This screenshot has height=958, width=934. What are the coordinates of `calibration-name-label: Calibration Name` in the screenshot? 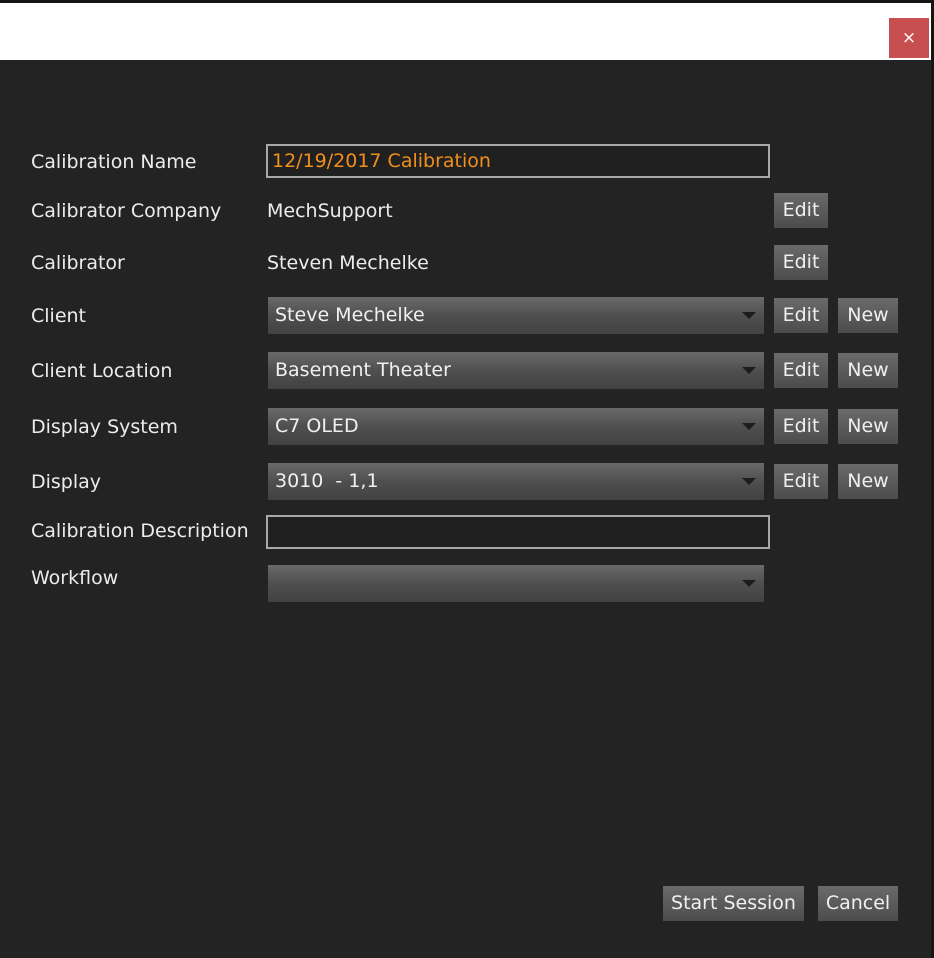 It's located at (114, 162).